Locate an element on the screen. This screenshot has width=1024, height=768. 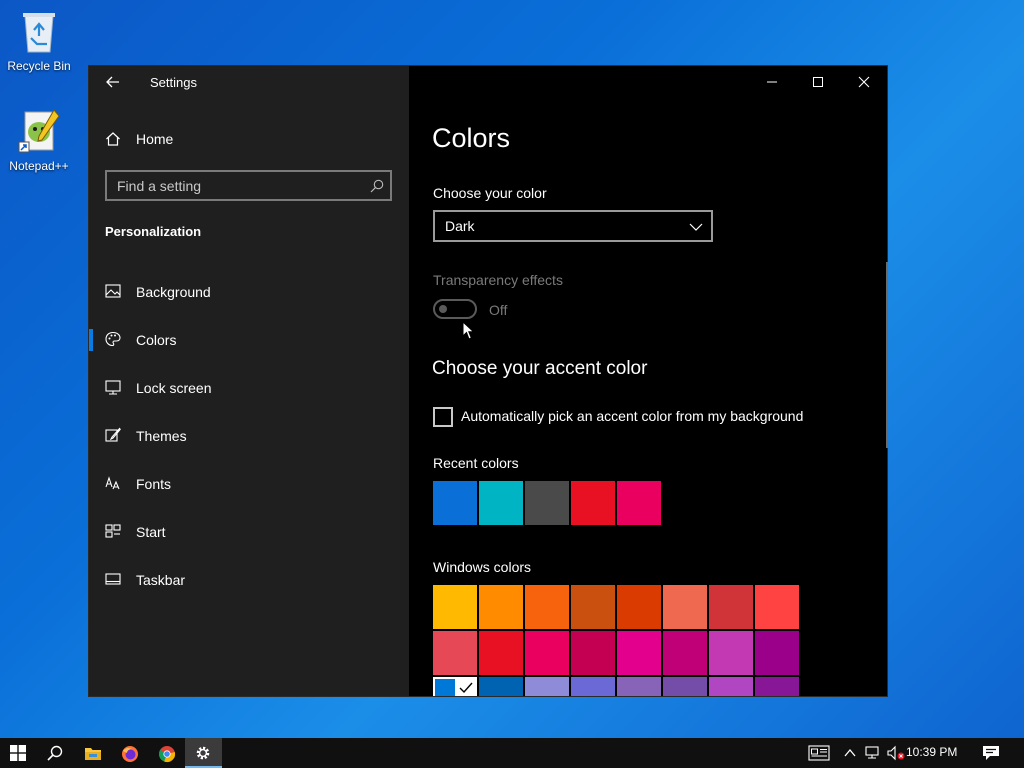
accent-heading: Choose your accent color is located at coordinates (540, 368).